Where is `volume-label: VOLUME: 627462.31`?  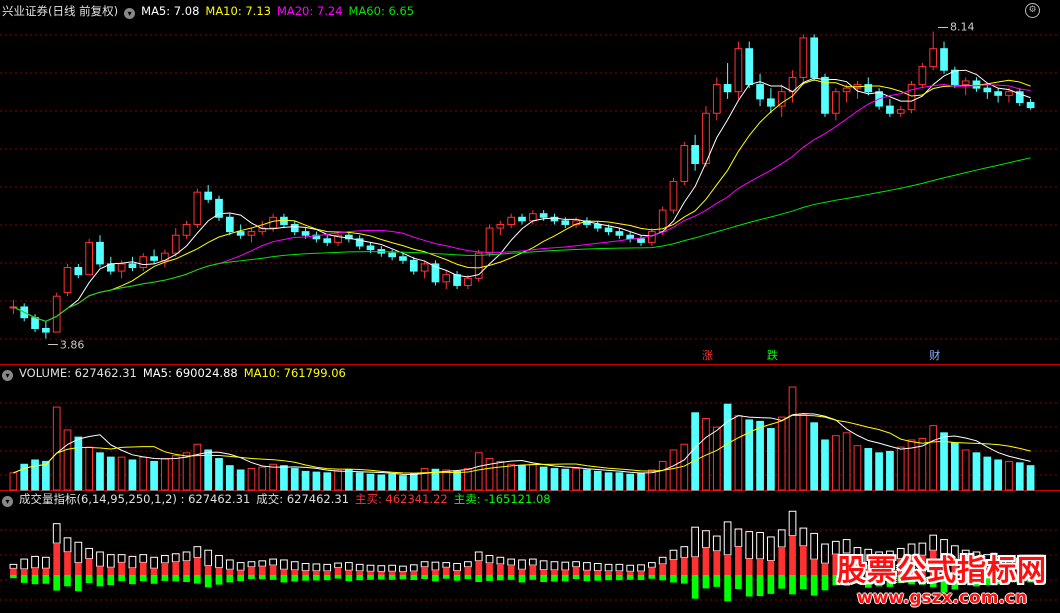
volume-label: VOLUME: 627462.31 is located at coordinates (78, 373).